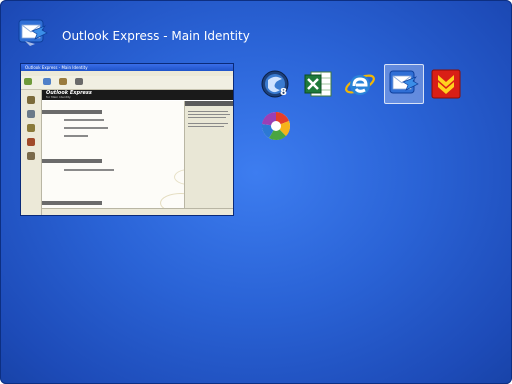  Describe the element at coordinates (31, 100) in the screenshot. I see `inbox-icon` at that location.